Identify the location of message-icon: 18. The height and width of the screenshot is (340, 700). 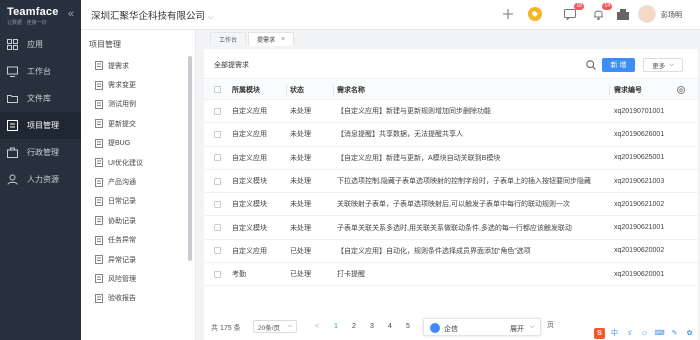
(572, 13).